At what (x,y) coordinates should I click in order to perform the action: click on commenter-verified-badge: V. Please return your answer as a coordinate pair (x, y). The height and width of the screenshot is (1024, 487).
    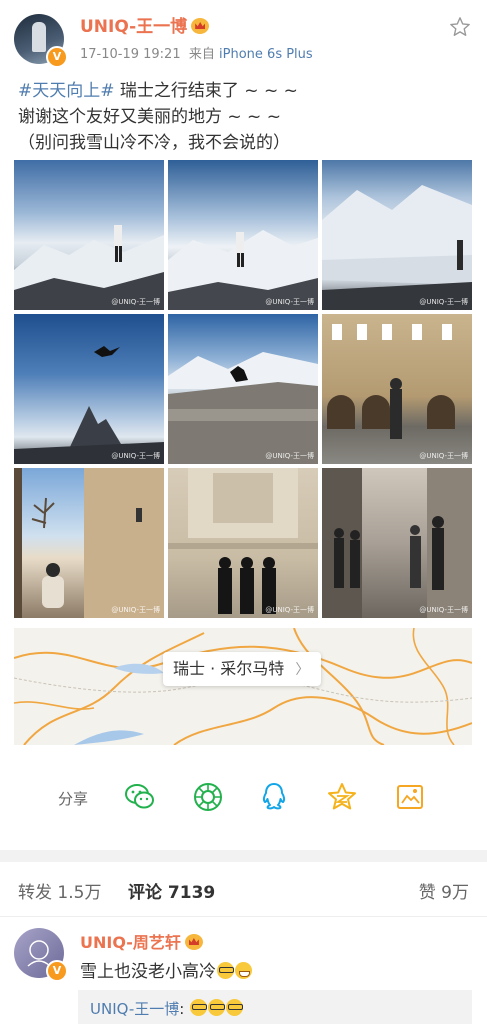
    Looking at the image, I should click on (57, 971).